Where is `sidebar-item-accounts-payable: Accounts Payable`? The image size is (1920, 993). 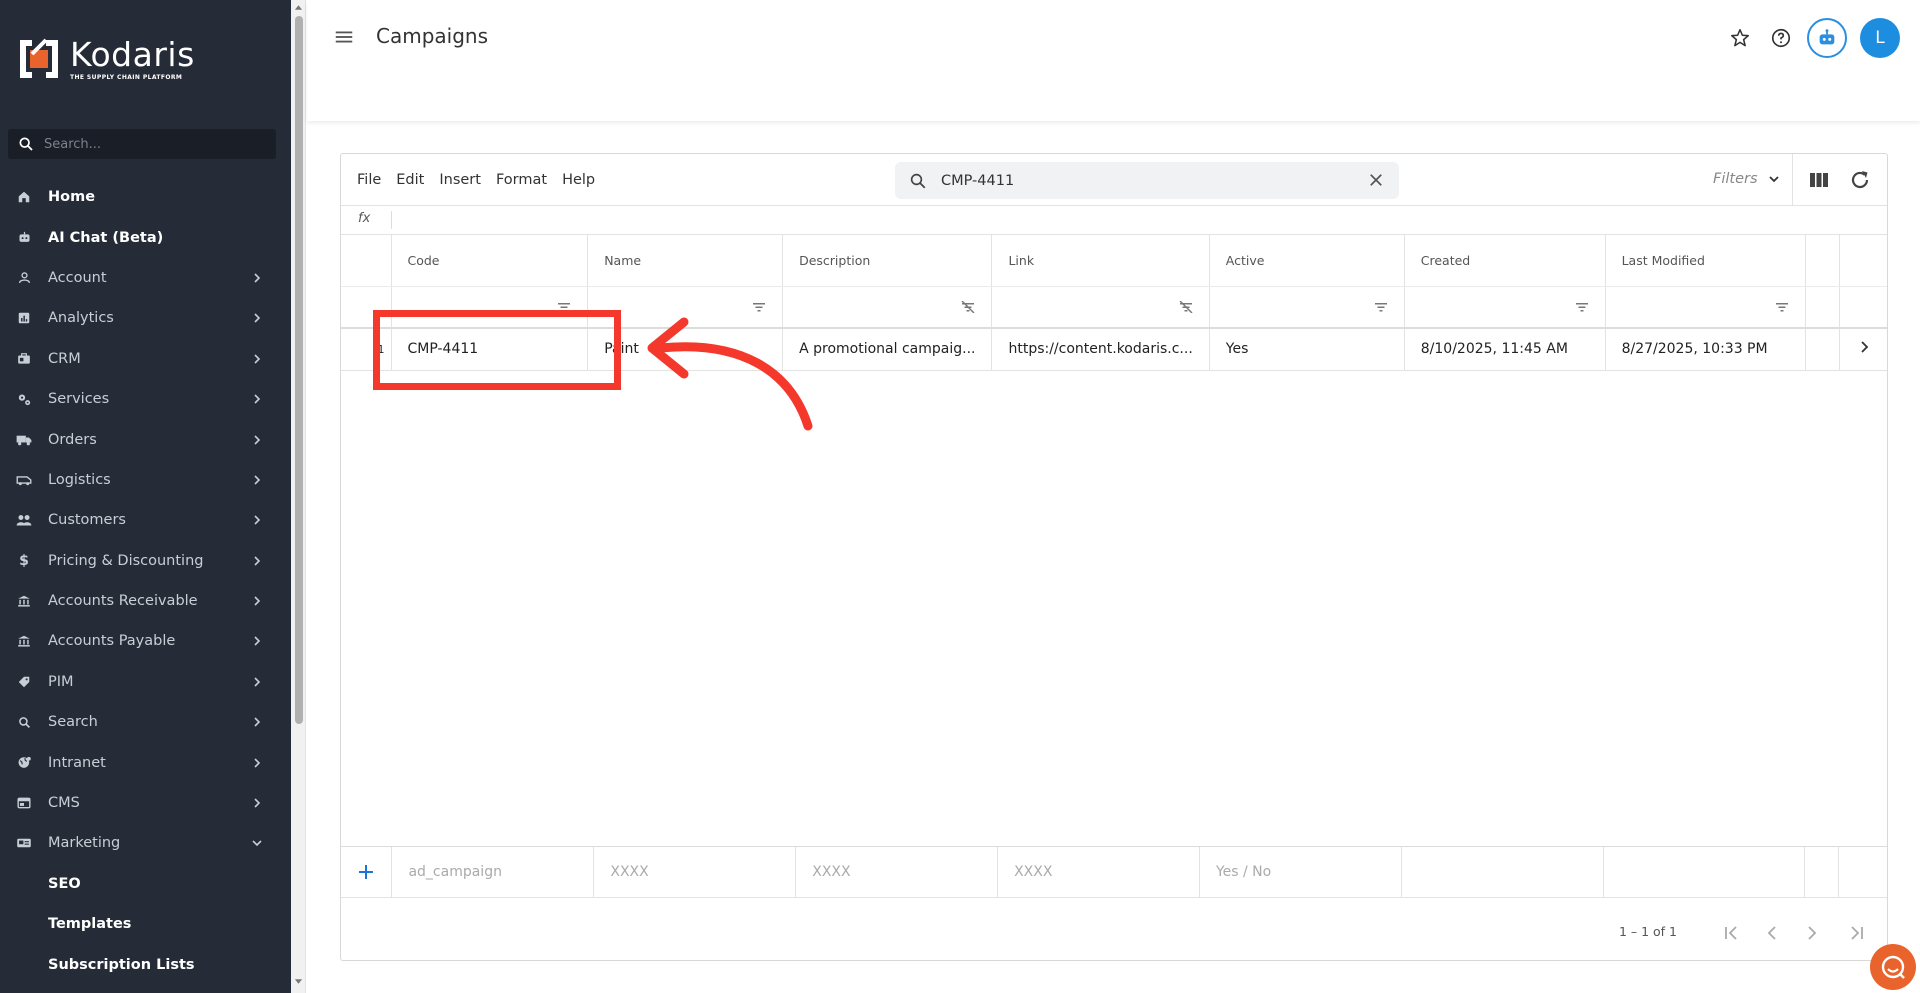 sidebar-item-accounts-payable: Accounts Payable is located at coordinates (141, 641).